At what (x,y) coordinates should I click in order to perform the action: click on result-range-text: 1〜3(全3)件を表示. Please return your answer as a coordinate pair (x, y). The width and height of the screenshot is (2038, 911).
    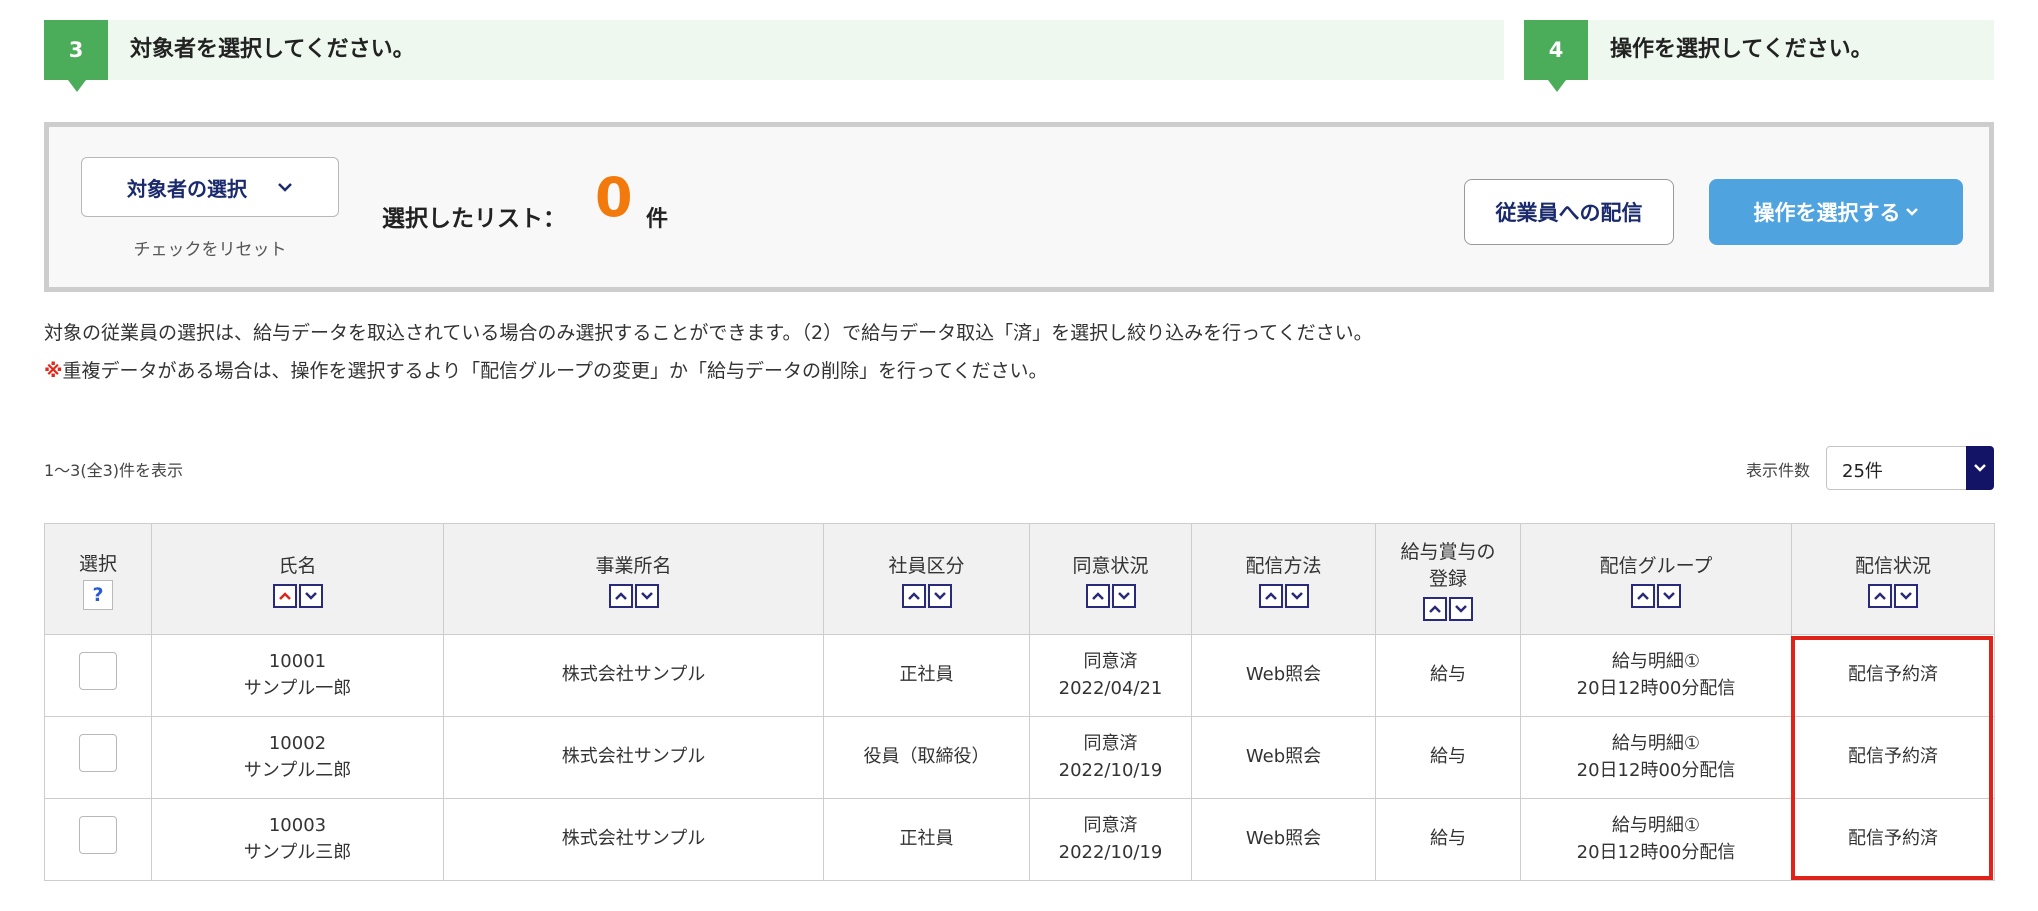
    Looking at the image, I should click on (114, 470).